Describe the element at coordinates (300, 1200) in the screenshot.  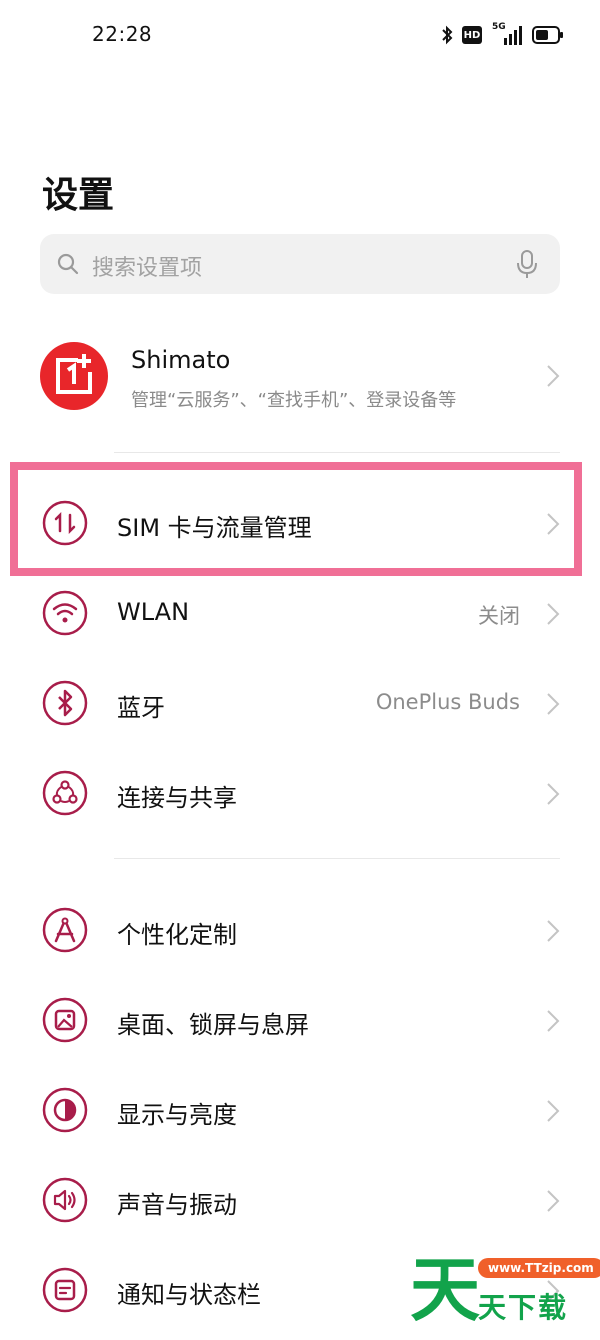
I see `settings-item-sound: 声音与振动` at that location.